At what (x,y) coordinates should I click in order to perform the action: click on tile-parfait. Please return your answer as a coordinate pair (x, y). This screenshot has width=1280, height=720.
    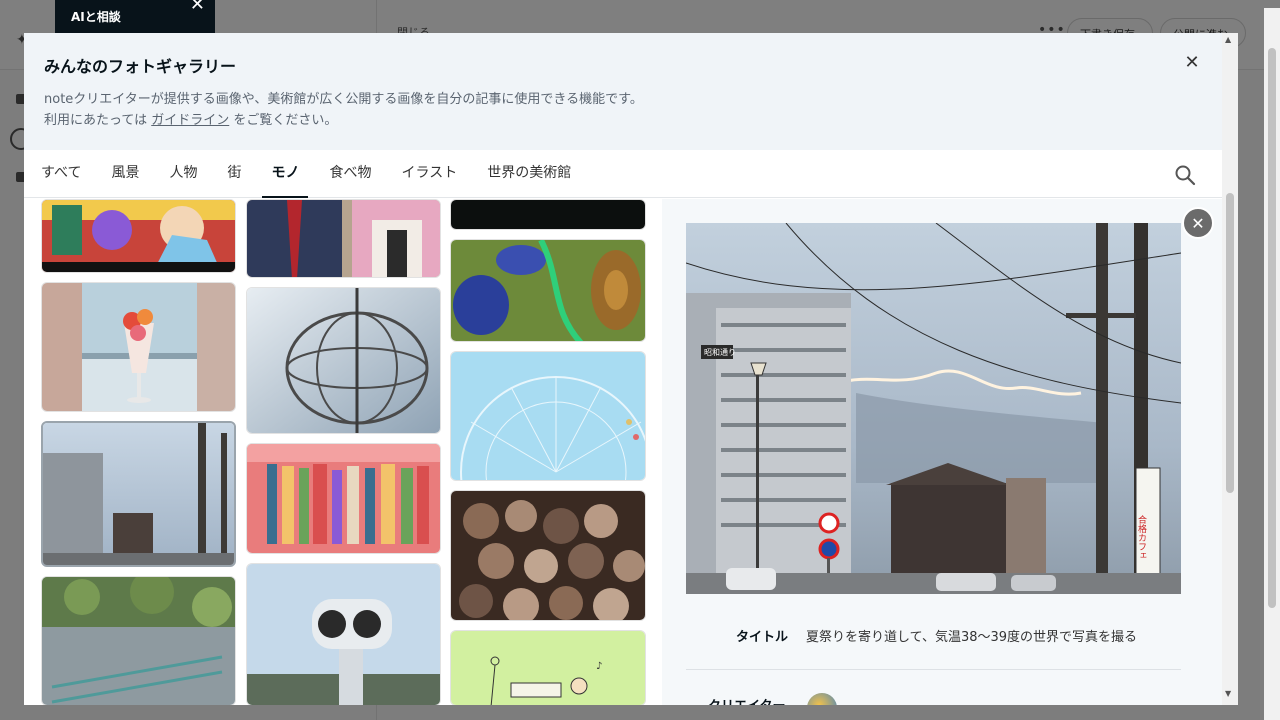
    Looking at the image, I should click on (138, 347).